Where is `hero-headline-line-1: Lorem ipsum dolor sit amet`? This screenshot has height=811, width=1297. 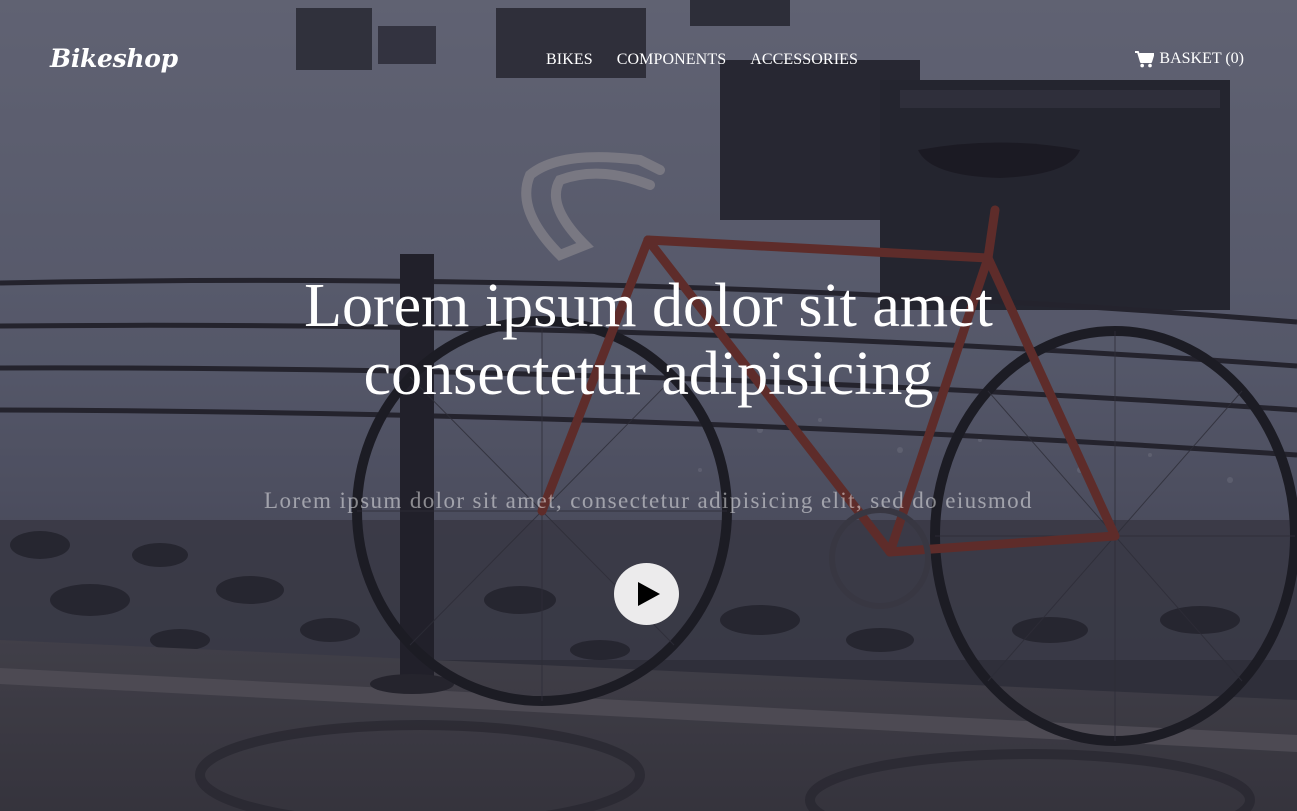 hero-headline-line-1: Lorem ipsum dolor sit amet is located at coordinates (648, 306).